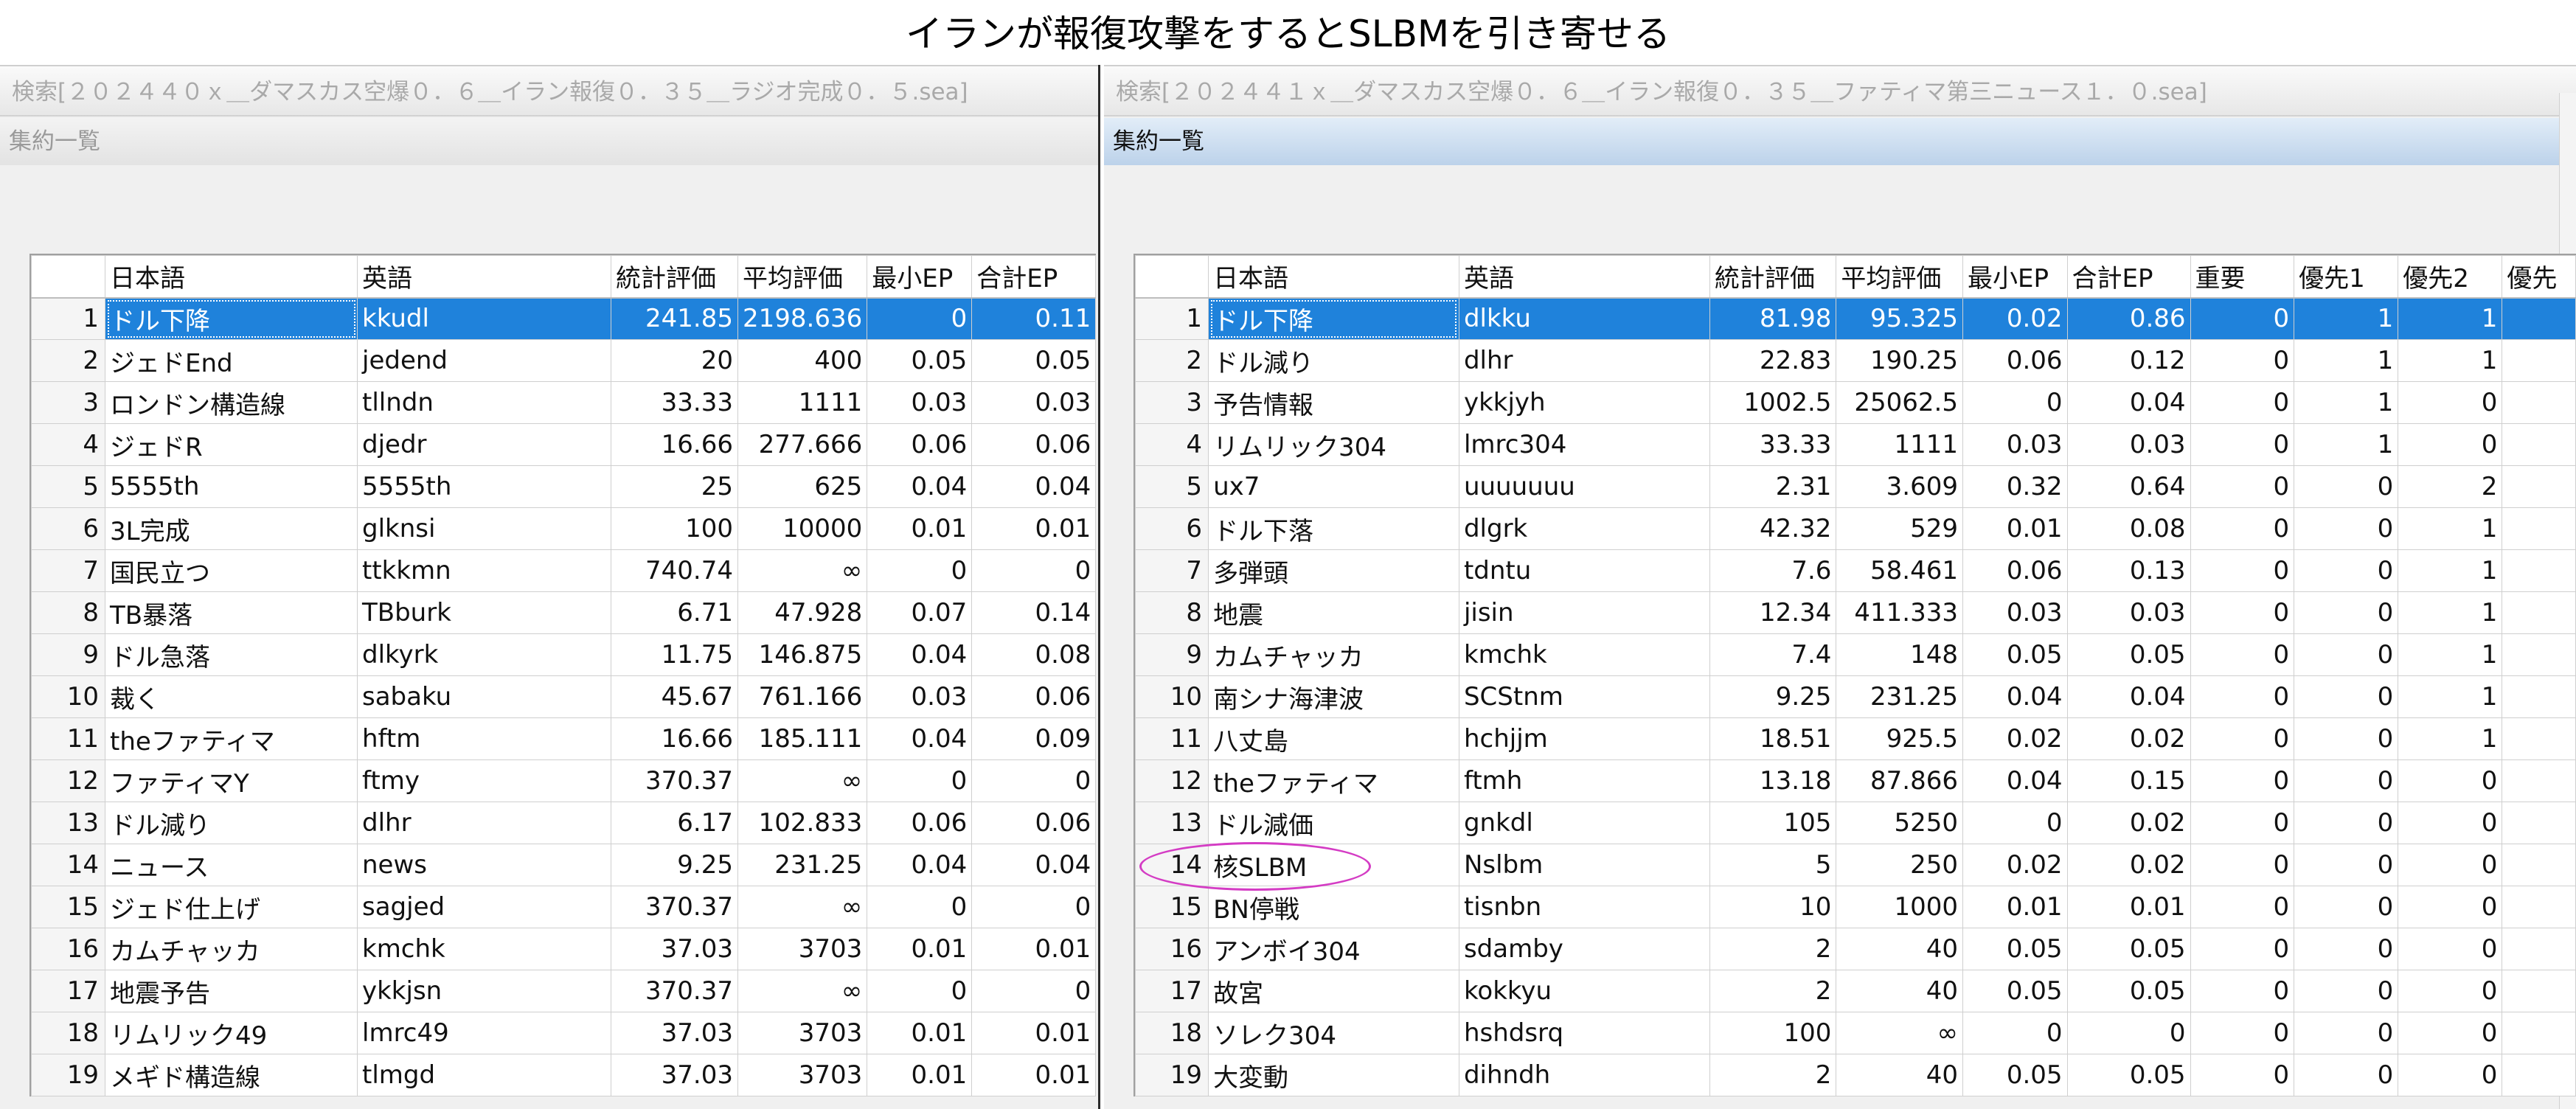 This screenshot has height=1109, width=2576. What do you see at coordinates (674, 654) in the screenshot?
I see `table-cell: 11.75` at bounding box center [674, 654].